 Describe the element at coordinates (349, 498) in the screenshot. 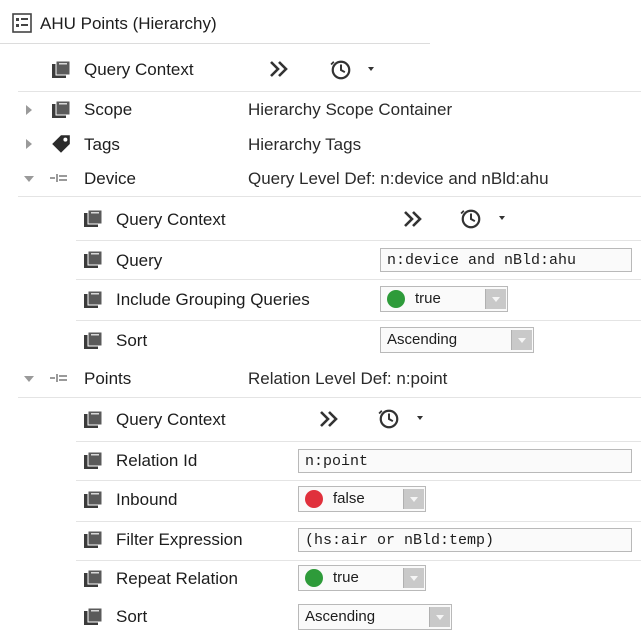

I see `select-value: false` at that location.